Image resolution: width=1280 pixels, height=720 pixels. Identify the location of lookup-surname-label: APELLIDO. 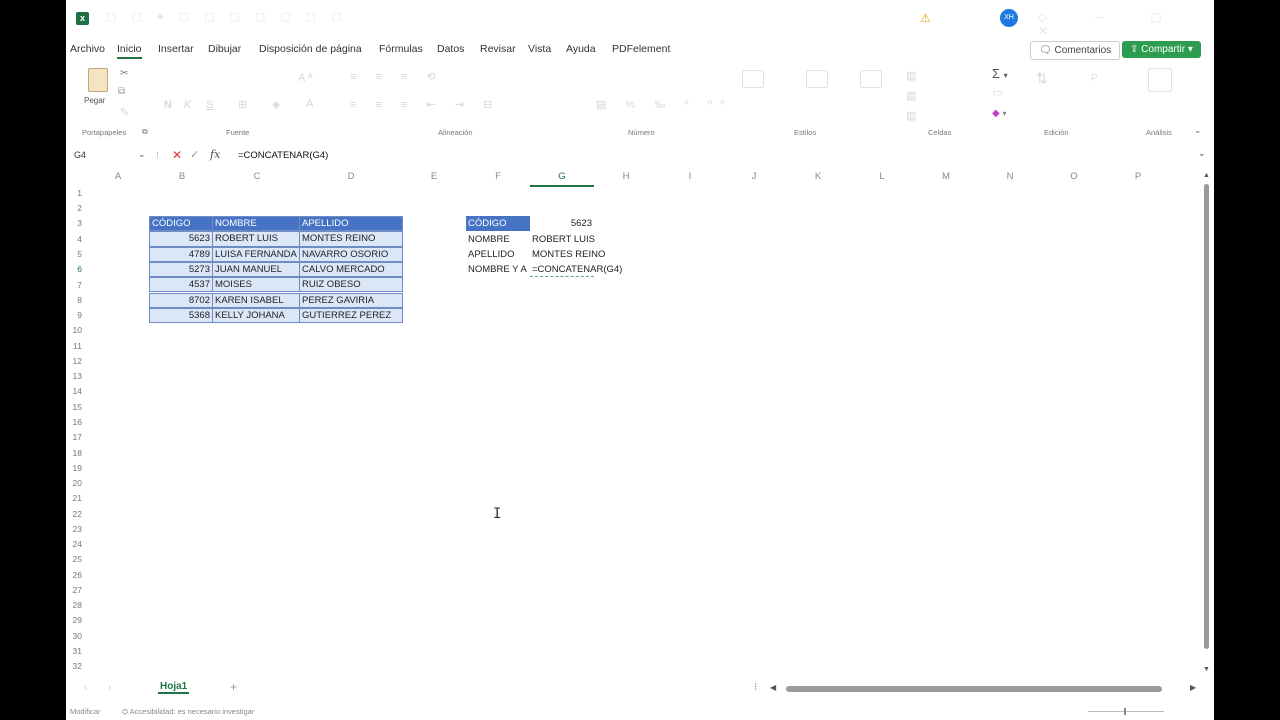
(498, 254).